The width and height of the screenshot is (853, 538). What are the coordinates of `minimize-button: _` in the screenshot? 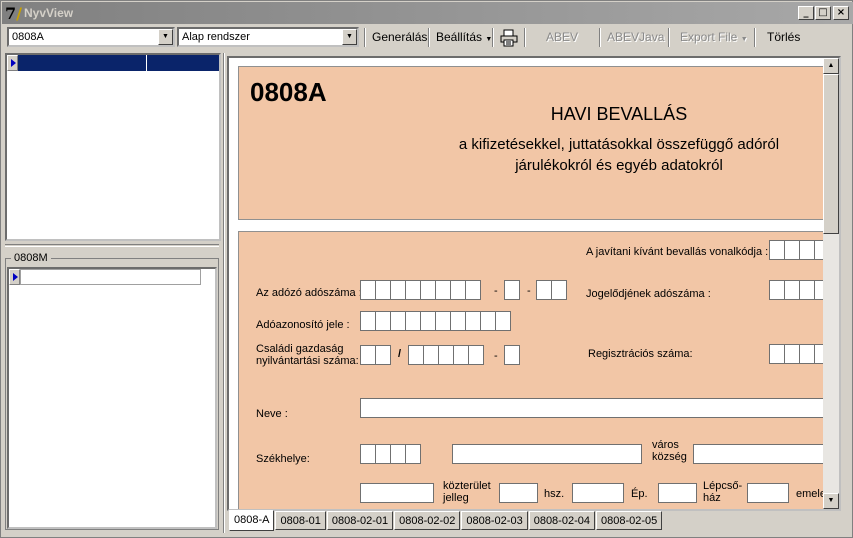 It's located at (806, 13).